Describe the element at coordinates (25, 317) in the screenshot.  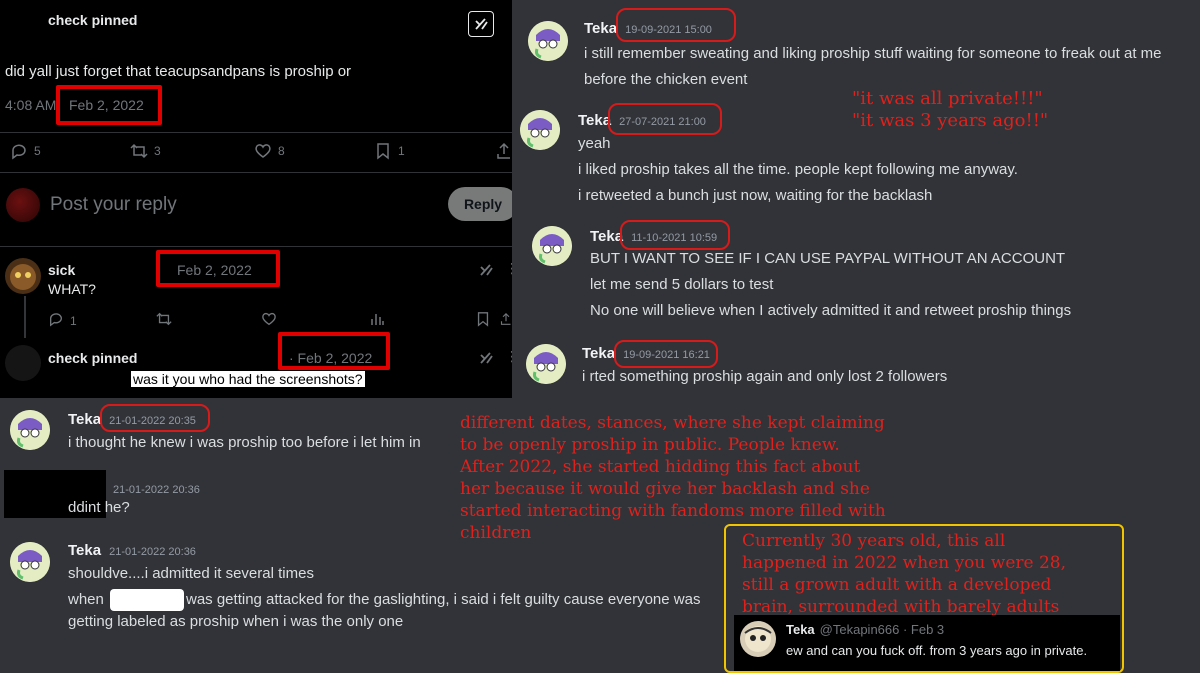
I see `thread-line` at that location.